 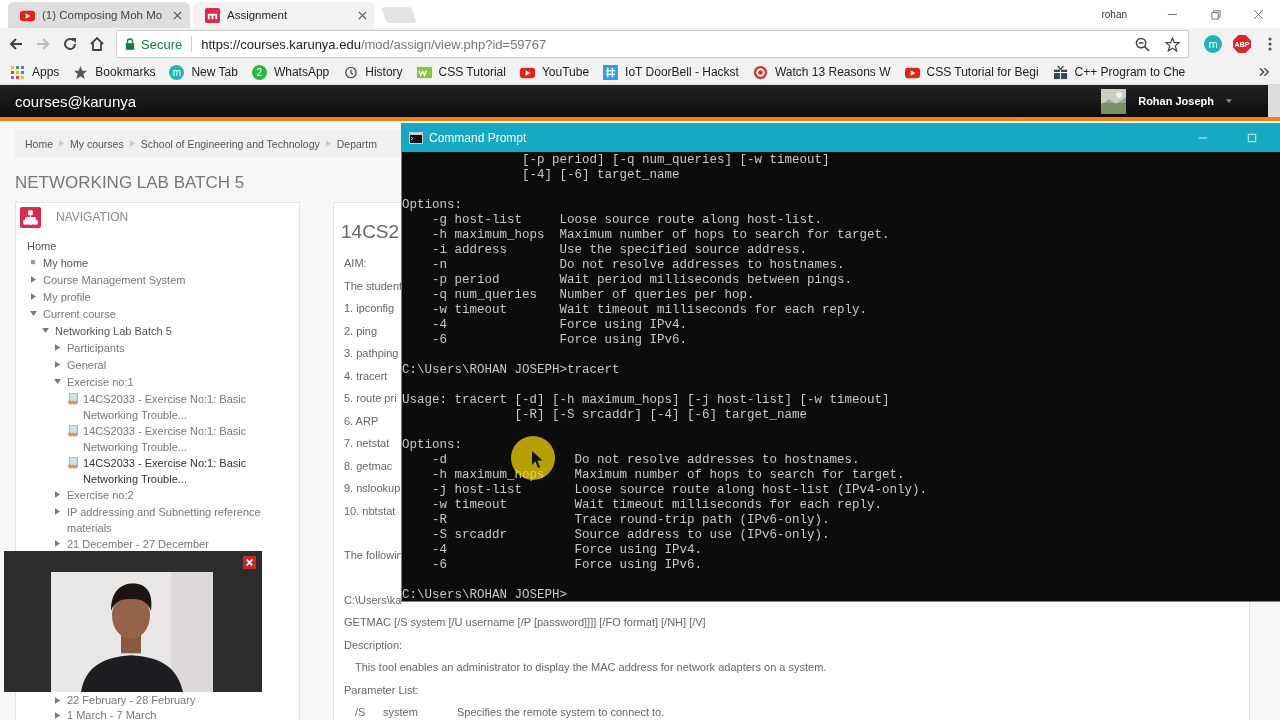 I want to click on bookmark: Apps, so click(x=35, y=72).